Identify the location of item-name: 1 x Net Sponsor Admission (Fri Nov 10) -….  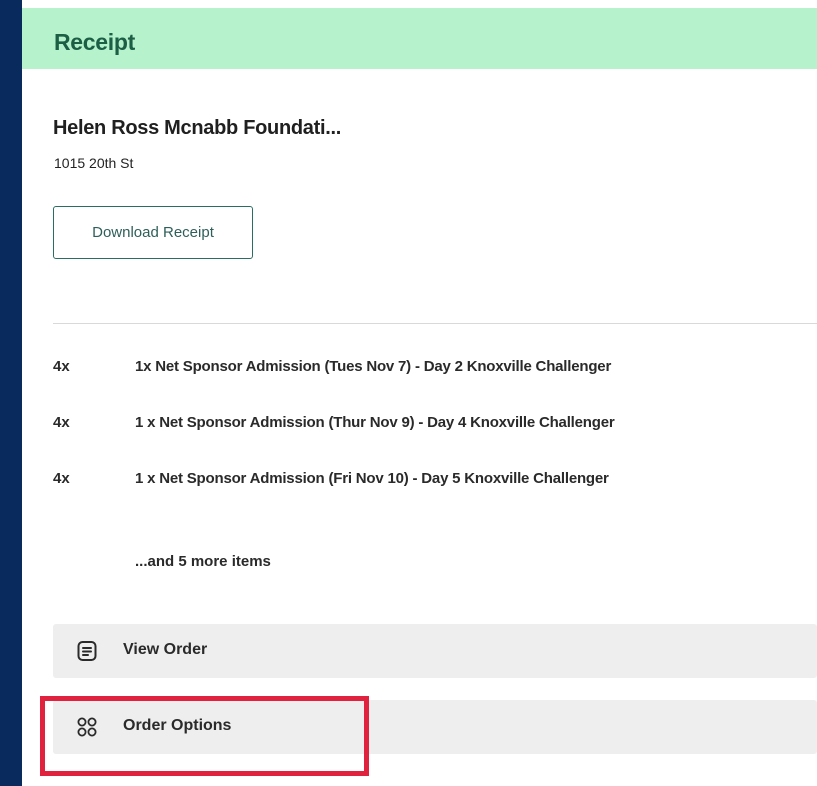
(372, 478).